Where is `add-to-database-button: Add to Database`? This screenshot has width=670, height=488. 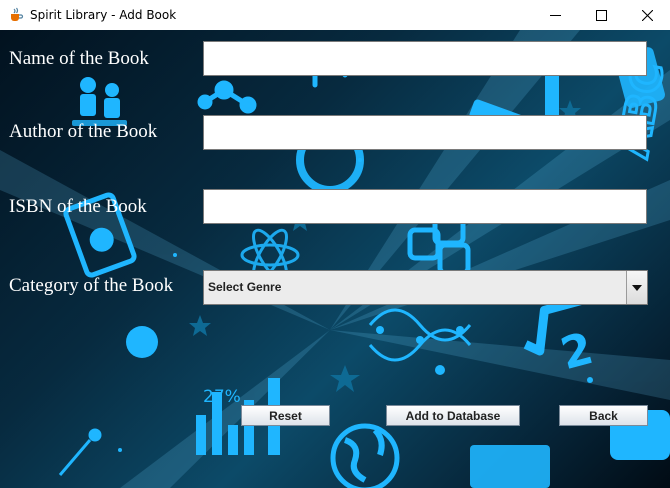 add-to-database-button: Add to Database is located at coordinates (453, 415).